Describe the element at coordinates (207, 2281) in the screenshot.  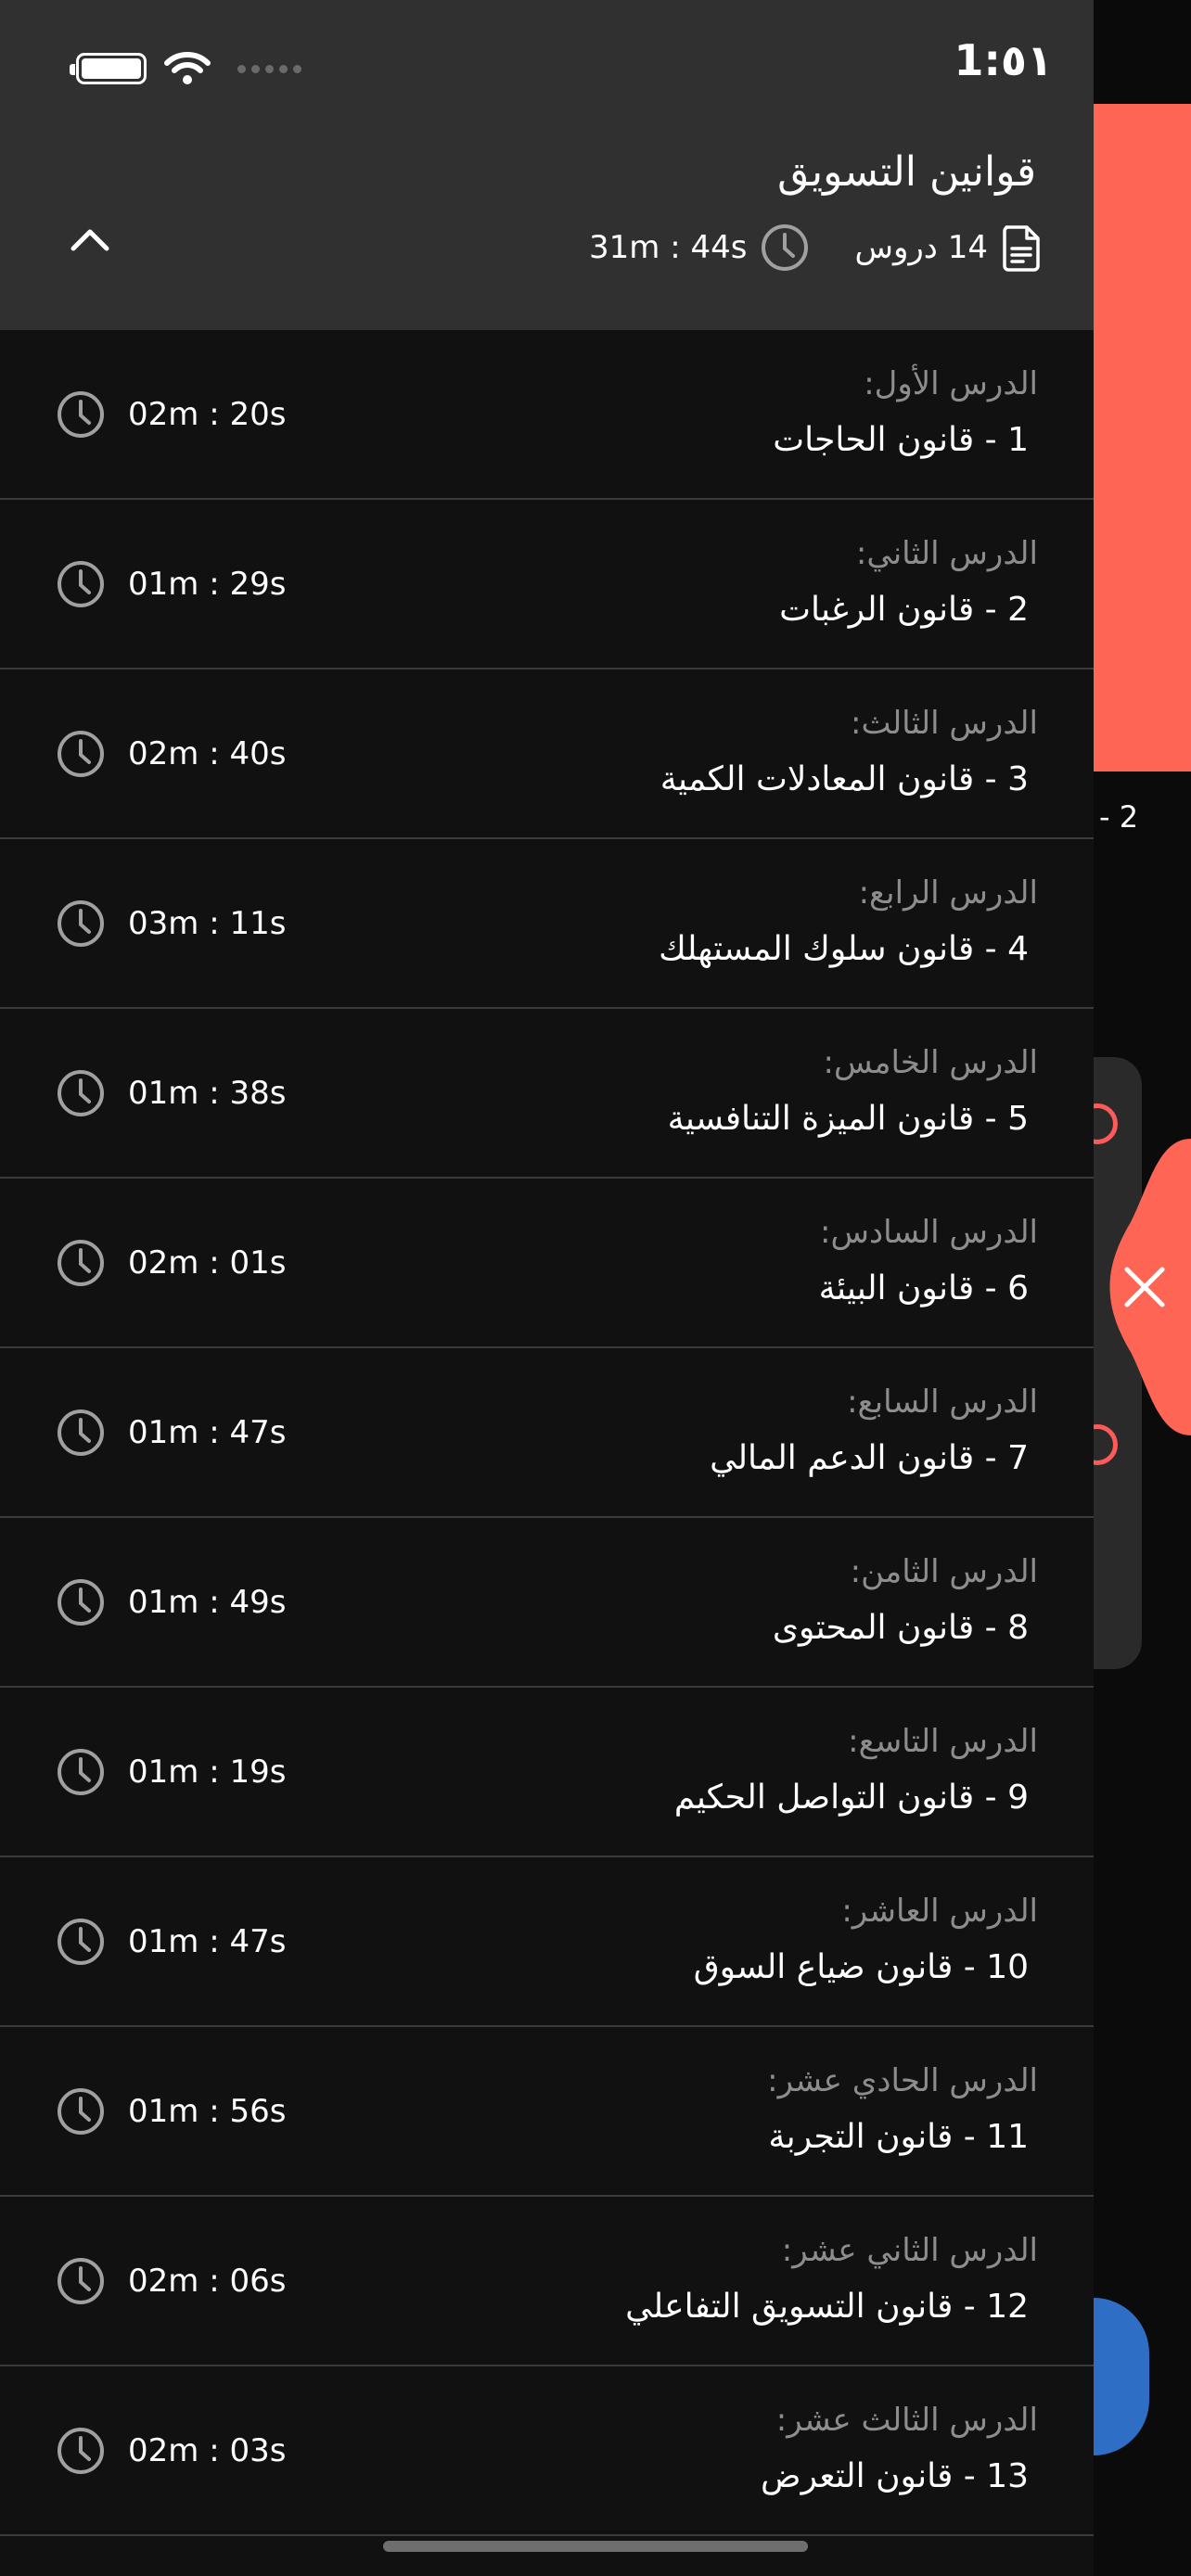
I see `lesson-duration-text: 02m : 06s` at that location.